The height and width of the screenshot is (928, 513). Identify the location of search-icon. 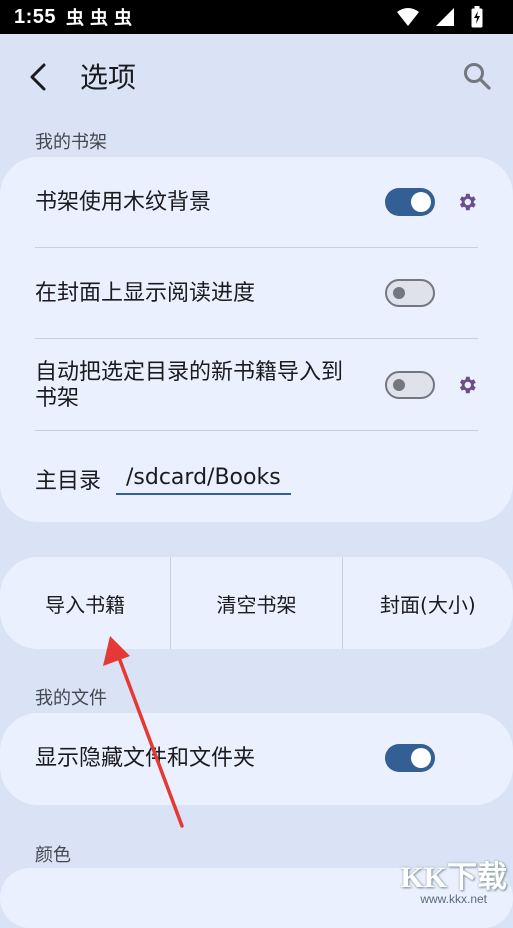
(477, 76).